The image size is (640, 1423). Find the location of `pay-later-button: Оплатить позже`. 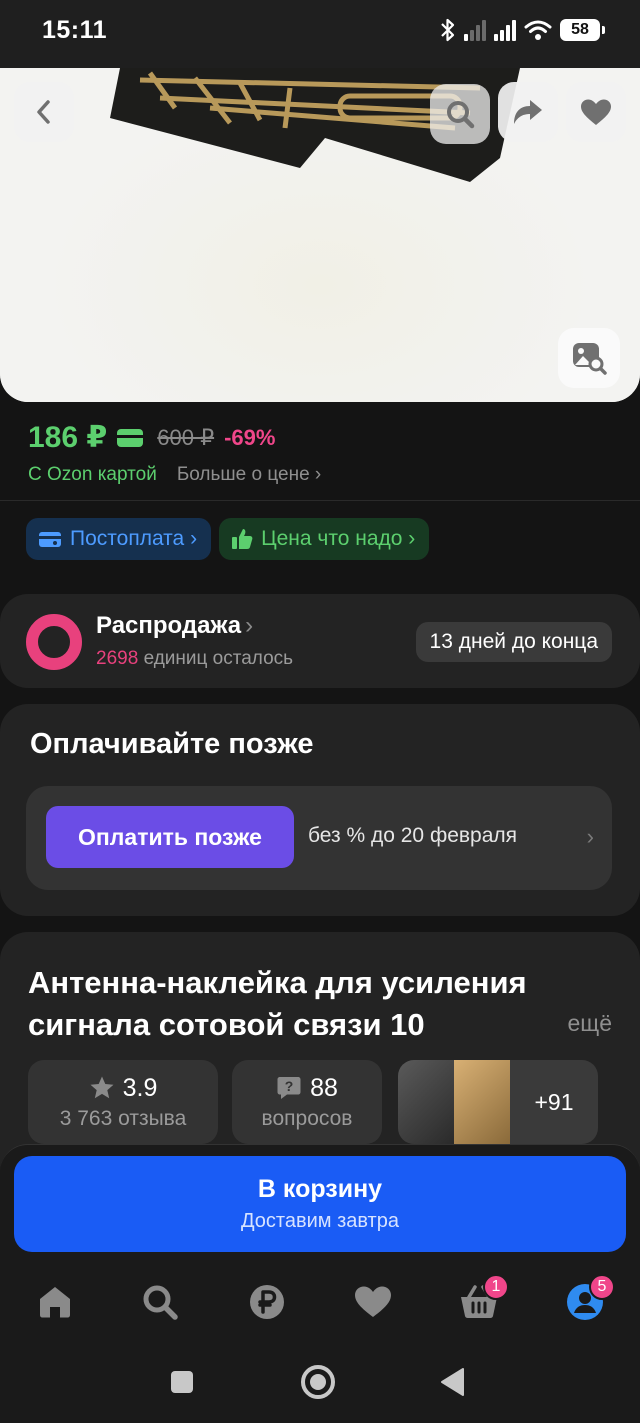

pay-later-button: Оплатить позже is located at coordinates (170, 837).